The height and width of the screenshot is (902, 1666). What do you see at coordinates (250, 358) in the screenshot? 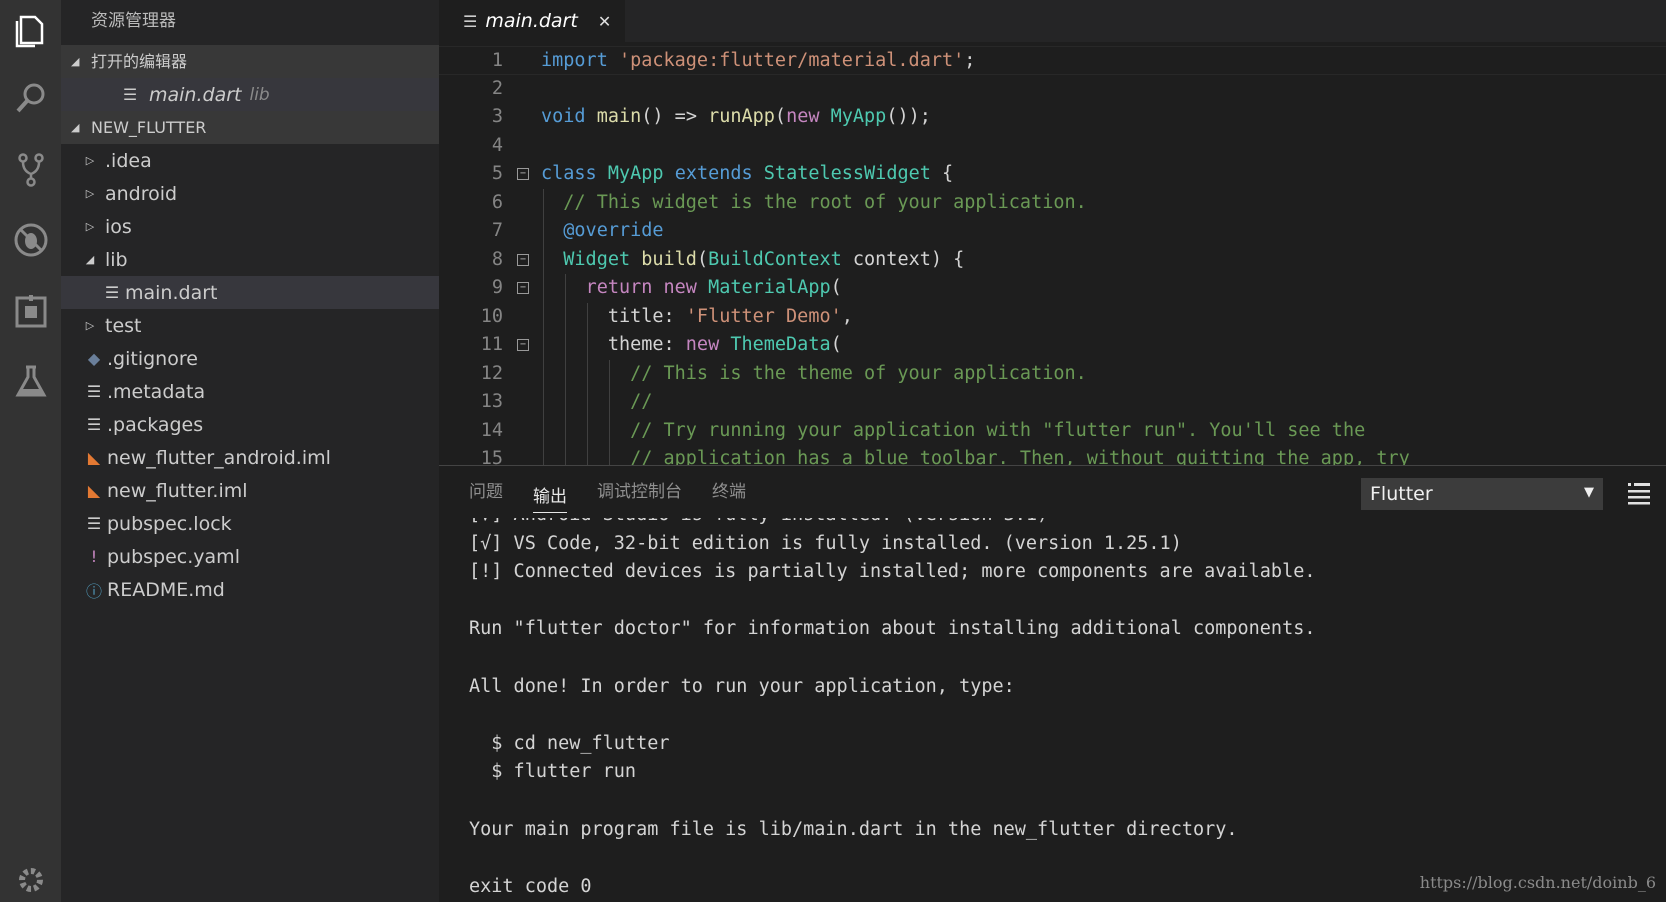
I see `tree-item: ◆ .gitignore` at bounding box center [250, 358].